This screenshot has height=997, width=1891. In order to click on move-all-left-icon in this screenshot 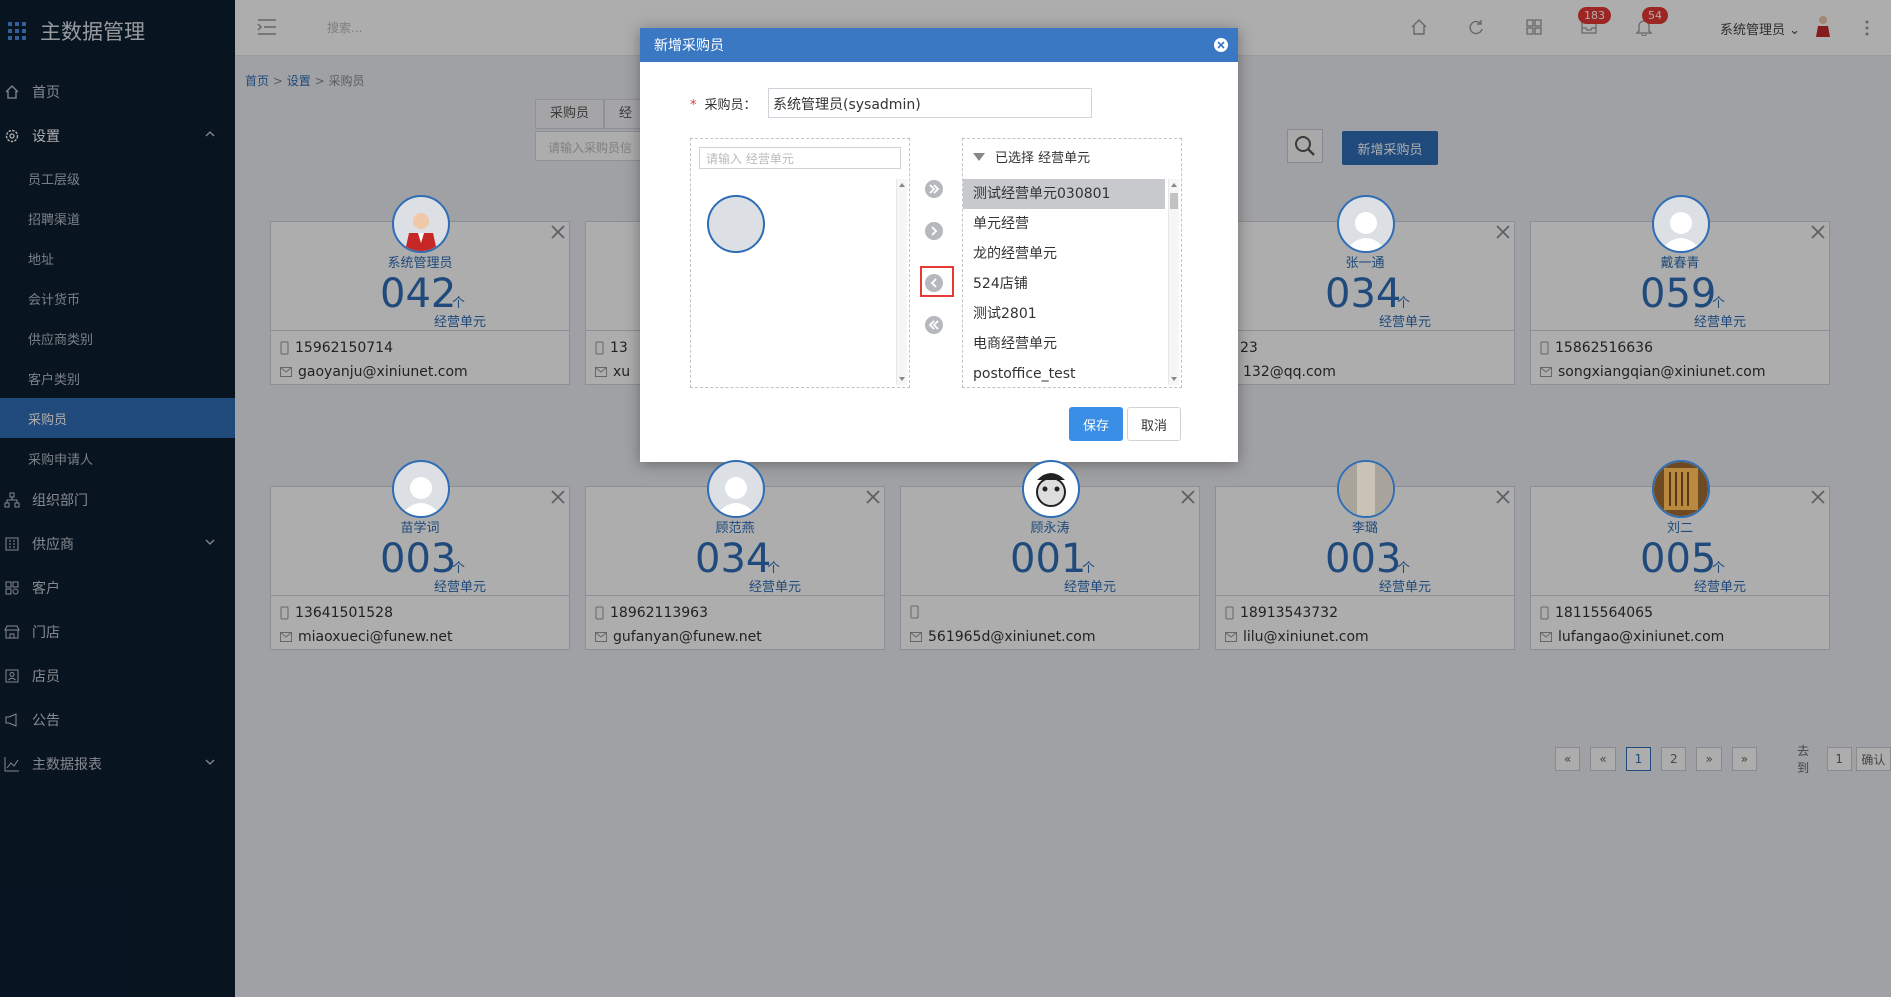, I will do `click(934, 325)`.